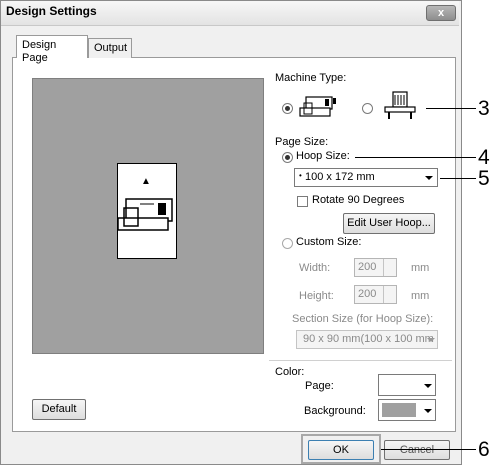 The height and width of the screenshot is (465, 492). What do you see at coordinates (316, 296) in the screenshot?
I see `height-label: Height:` at bounding box center [316, 296].